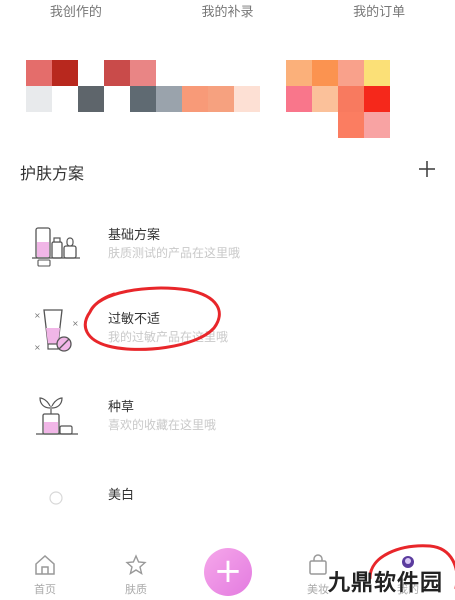 This screenshot has height=600, width=455. Describe the element at coordinates (136, 565) in the screenshot. I see `star-icon` at that location.